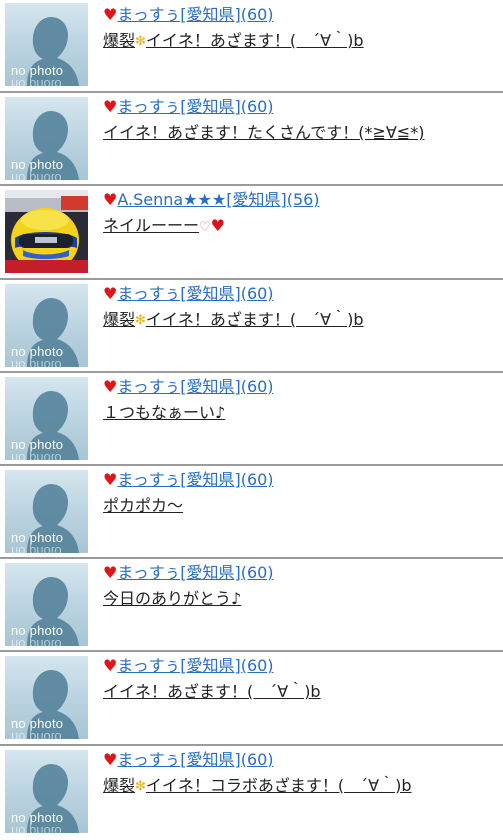  I want to click on comment-message-link: ネイルーーー♡♥, so click(303, 227).